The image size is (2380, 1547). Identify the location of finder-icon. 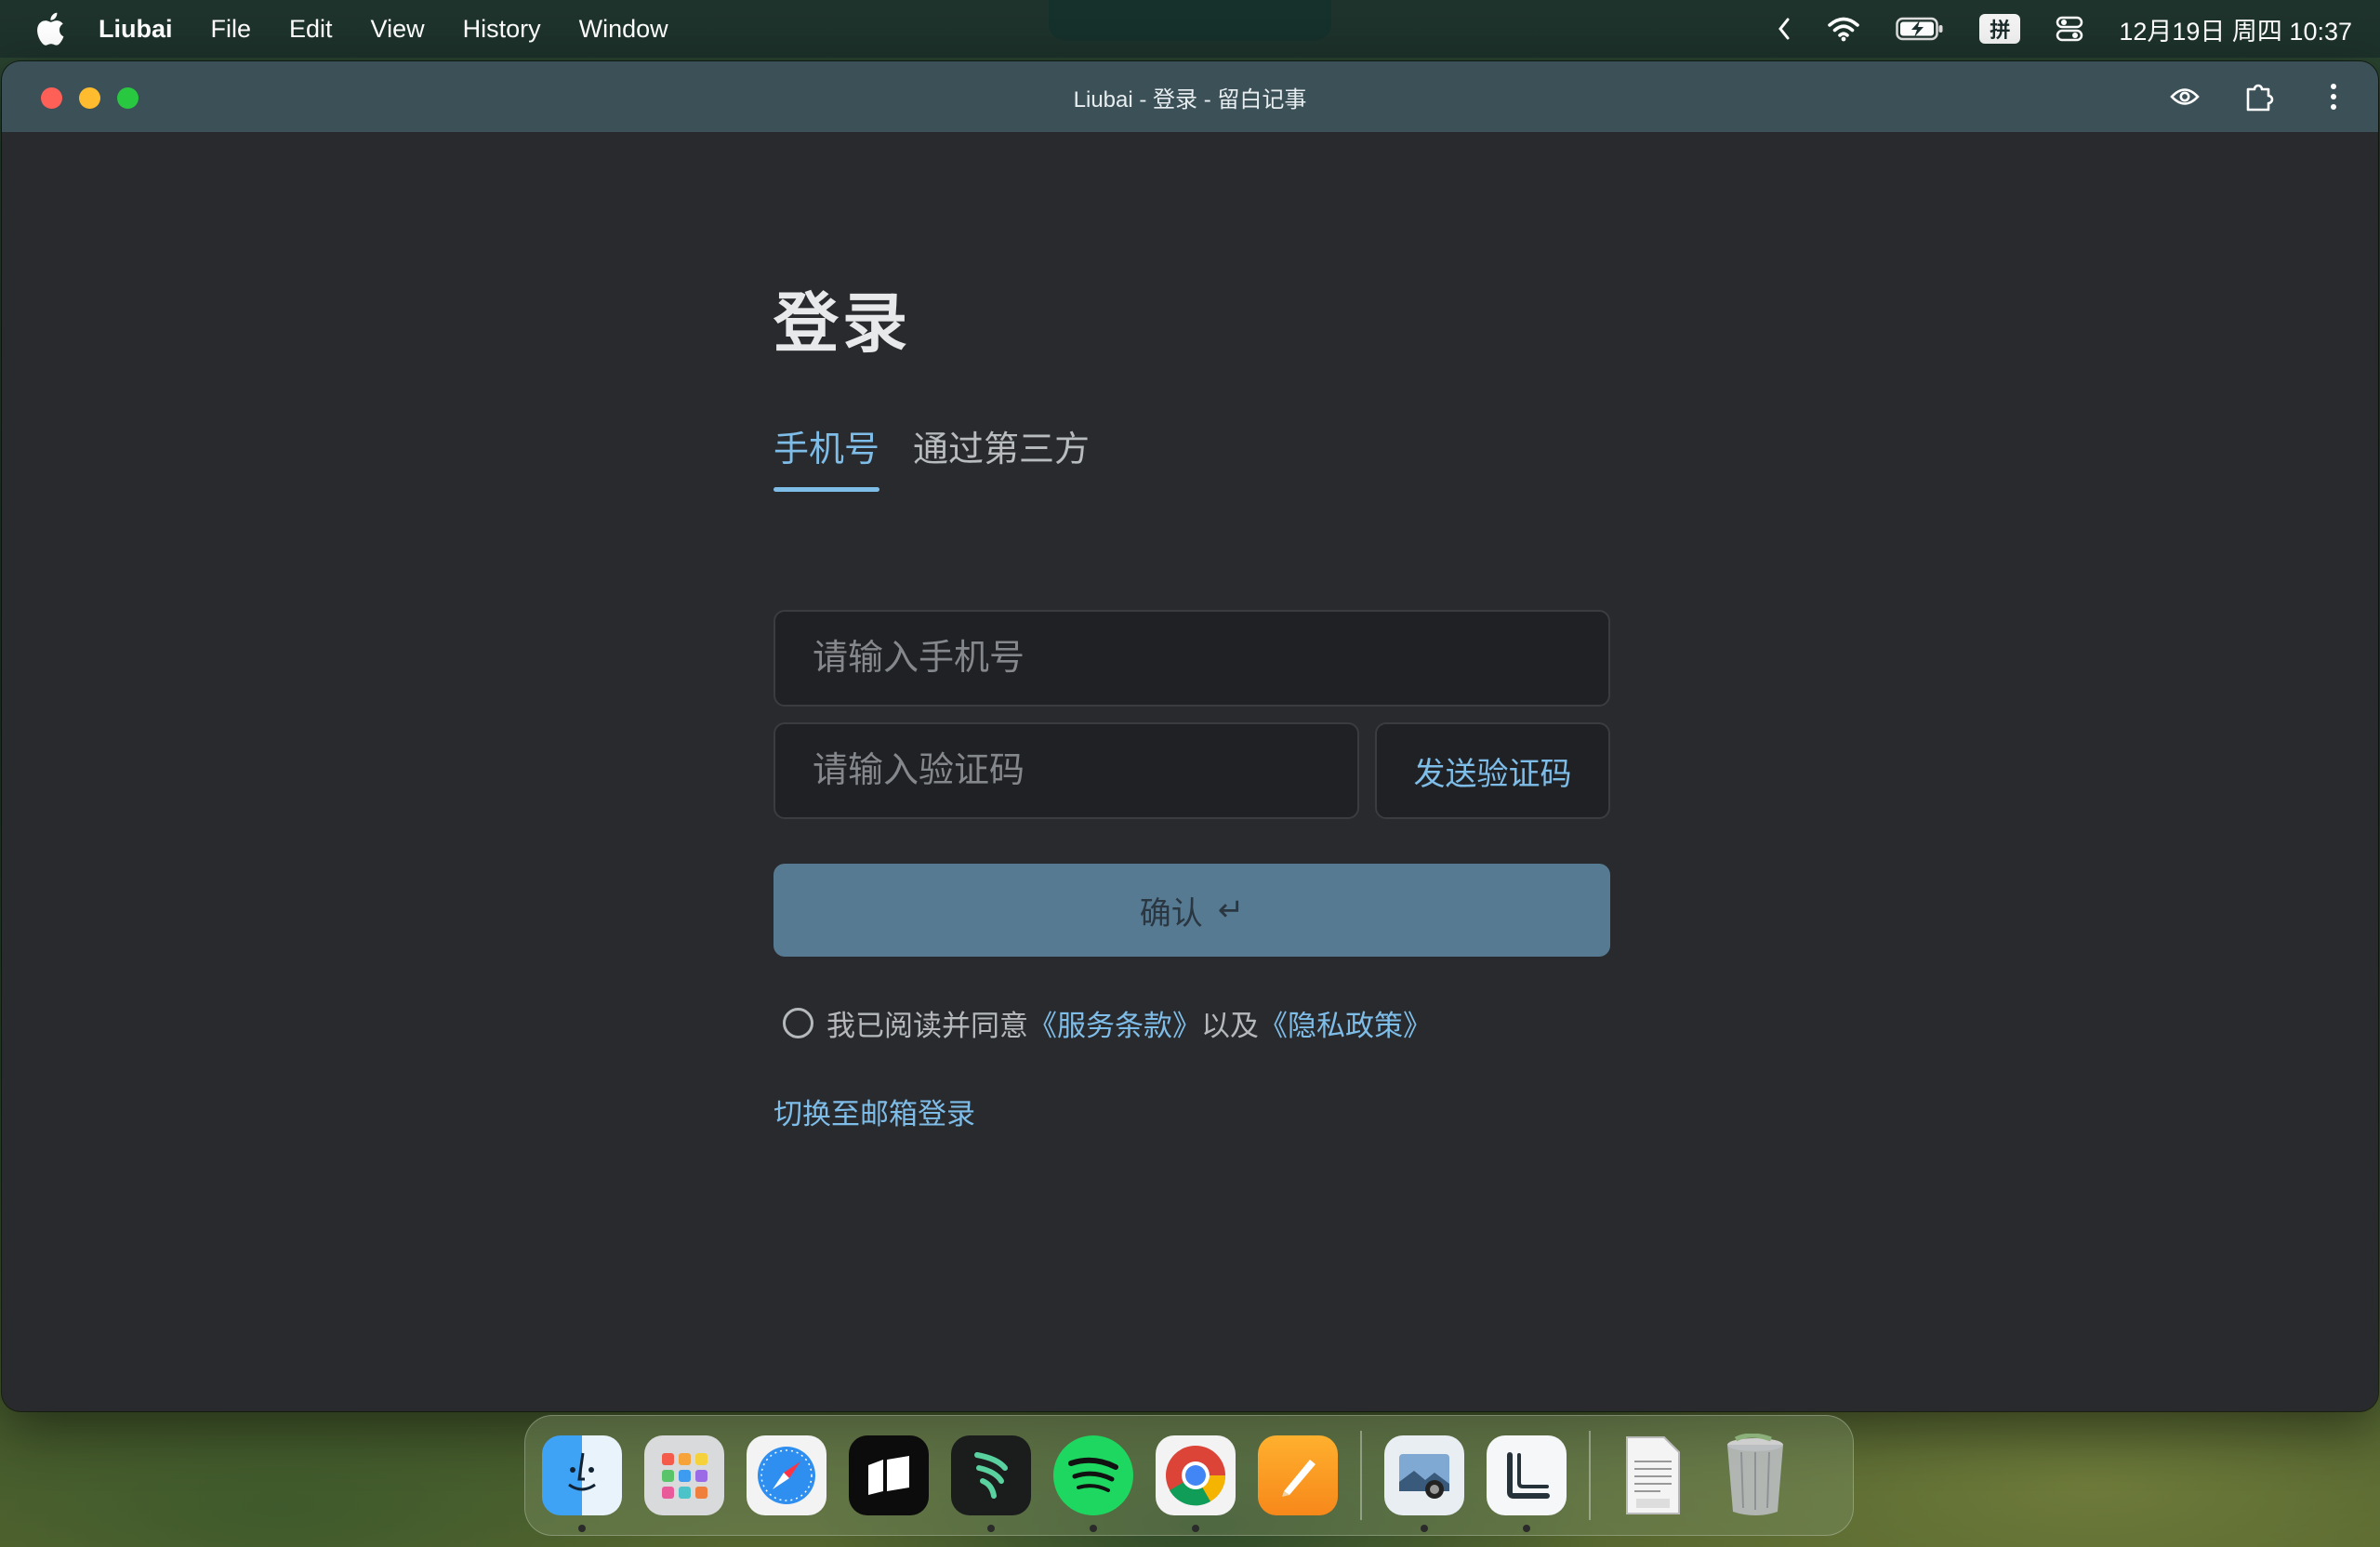
(582, 1483).